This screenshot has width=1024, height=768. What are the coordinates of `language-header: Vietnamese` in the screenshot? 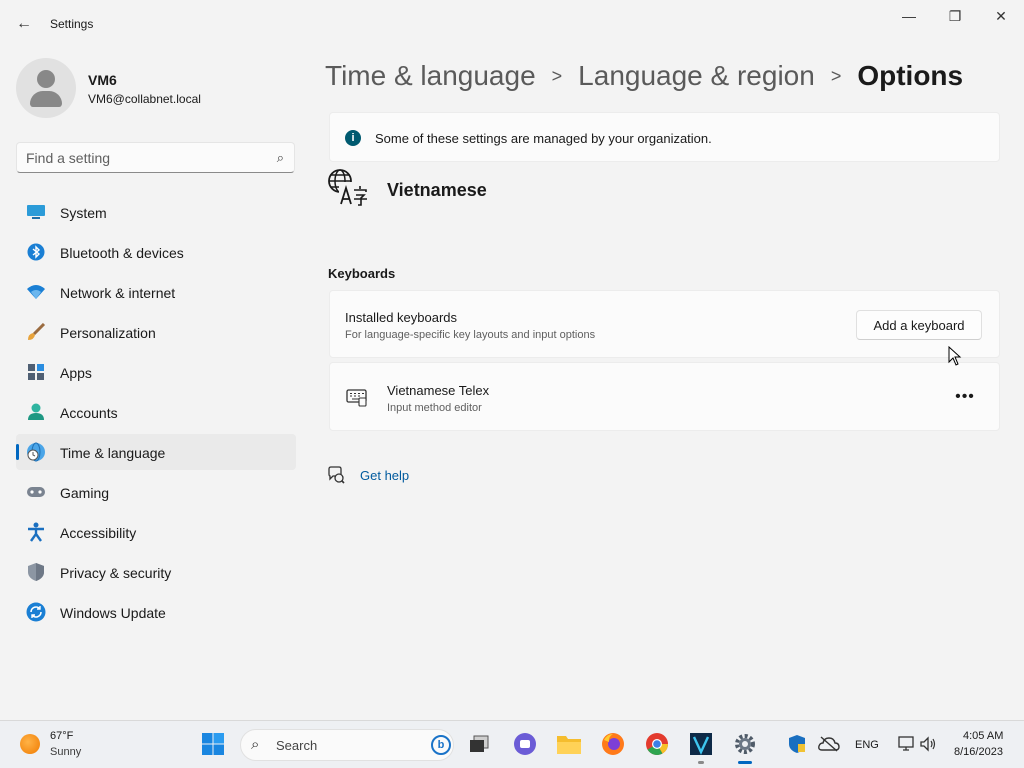 It's located at (527, 190).